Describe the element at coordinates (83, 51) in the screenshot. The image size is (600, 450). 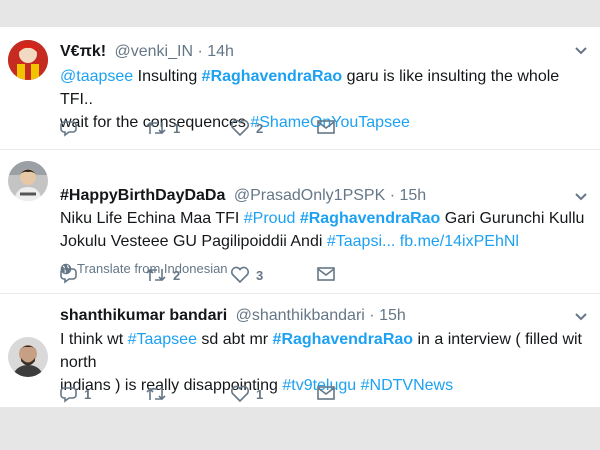
I see `author-name: V€πk!` at that location.